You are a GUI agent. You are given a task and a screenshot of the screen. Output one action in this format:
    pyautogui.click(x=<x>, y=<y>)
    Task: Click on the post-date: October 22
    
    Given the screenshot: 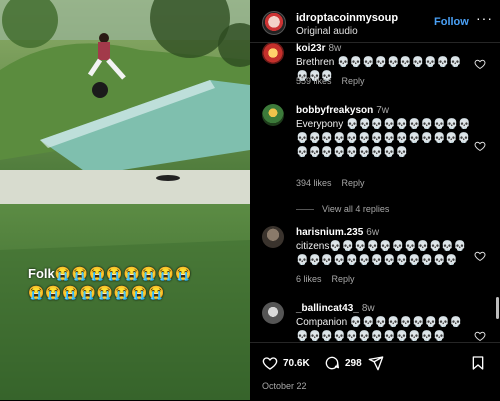 What is the action you would take?
    pyautogui.click(x=284, y=386)
    